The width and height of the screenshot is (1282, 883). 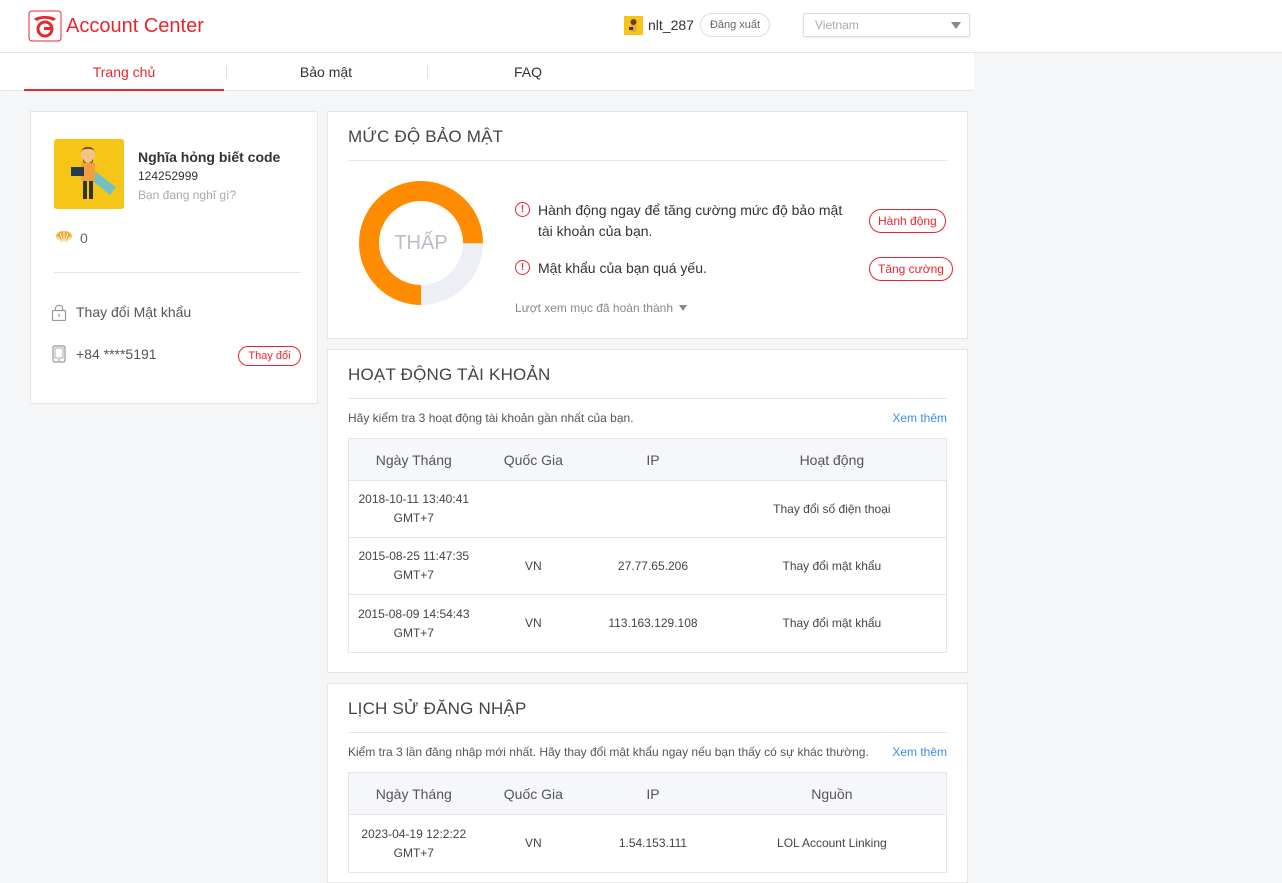 I want to click on country-cell, so click(x=534, y=509).